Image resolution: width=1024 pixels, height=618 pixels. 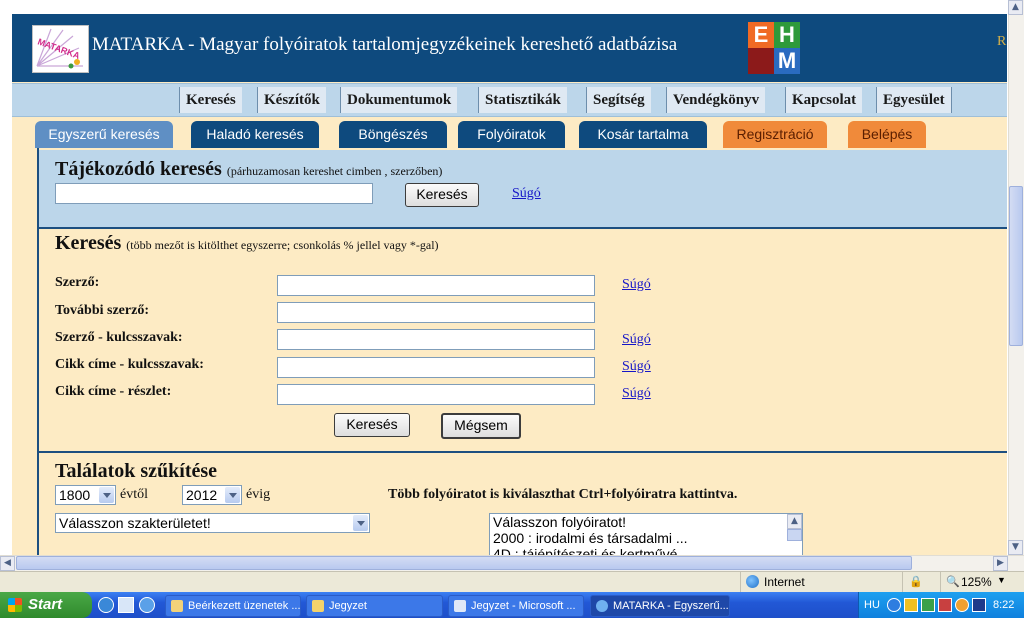 I want to click on menu-item-keszitok: Készítők, so click(x=291, y=100).